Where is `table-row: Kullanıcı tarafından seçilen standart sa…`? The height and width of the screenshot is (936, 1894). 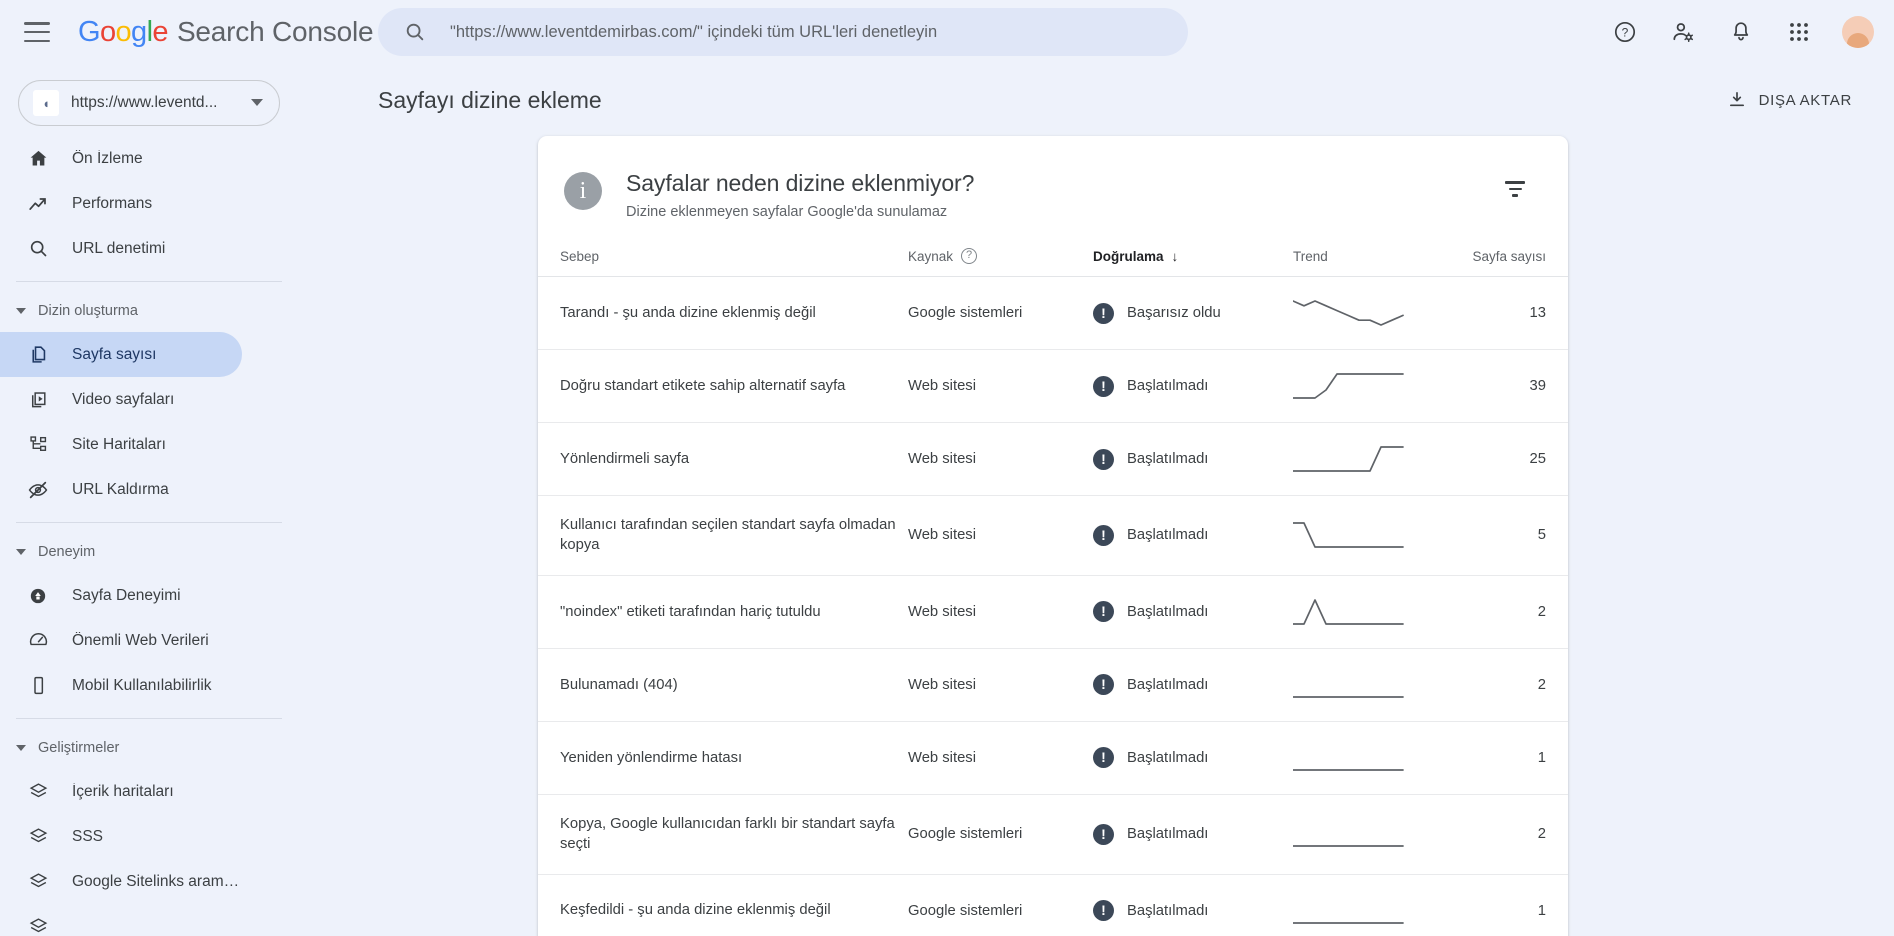
table-row: Kullanıcı tarafından seçilen standart sa… is located at coordinates (1053, 535).